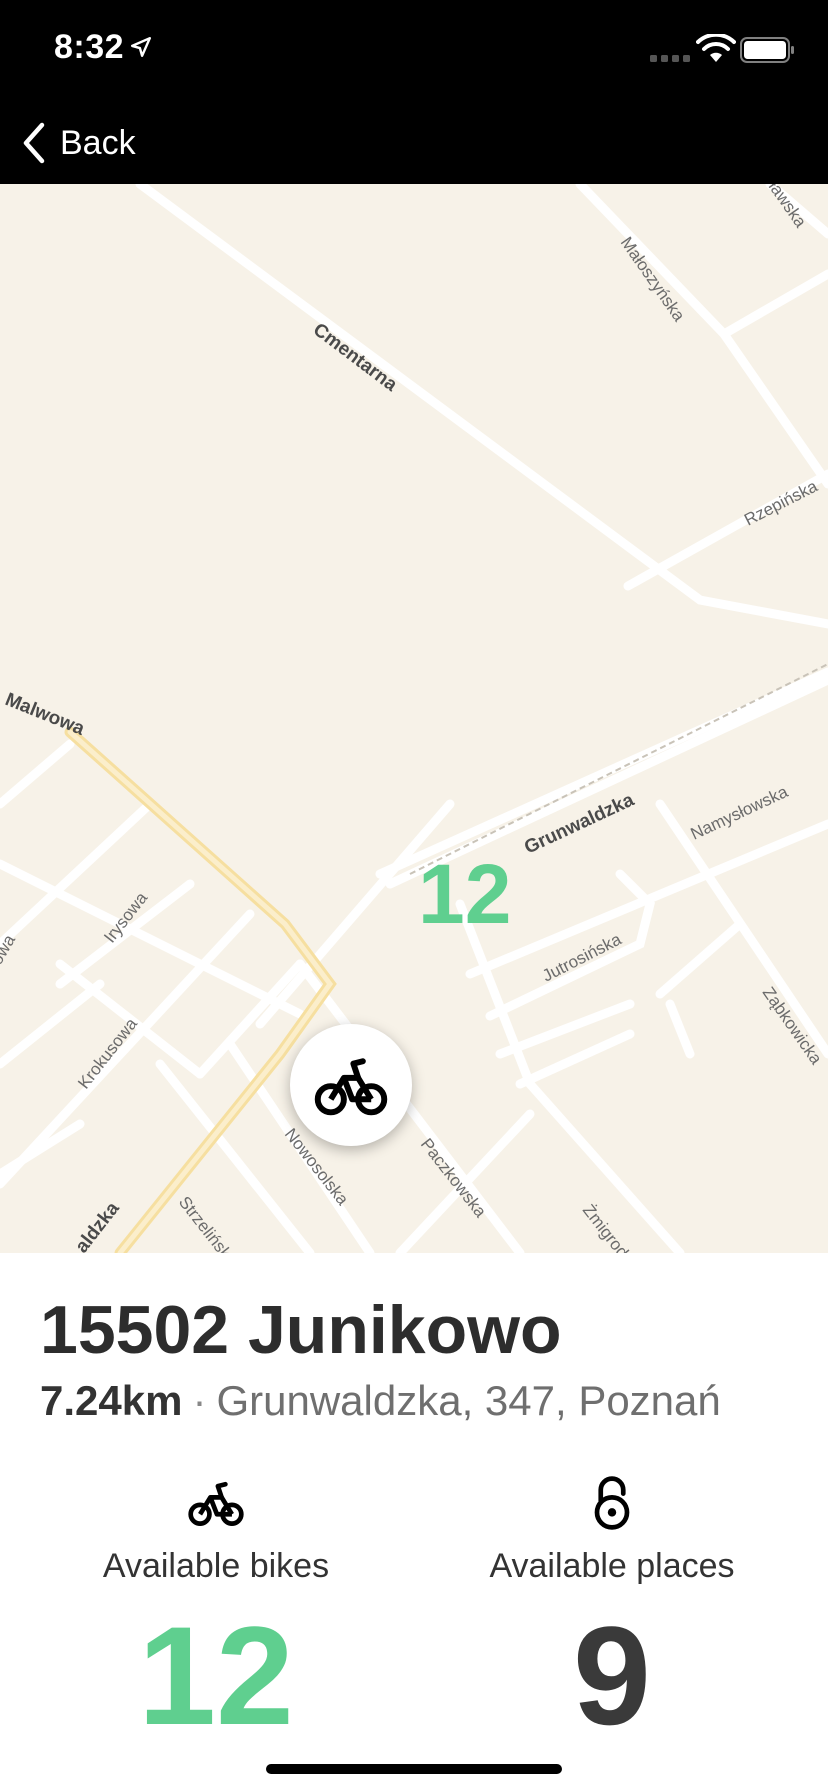  I want to click on back-label: Back, so click(98, 142).